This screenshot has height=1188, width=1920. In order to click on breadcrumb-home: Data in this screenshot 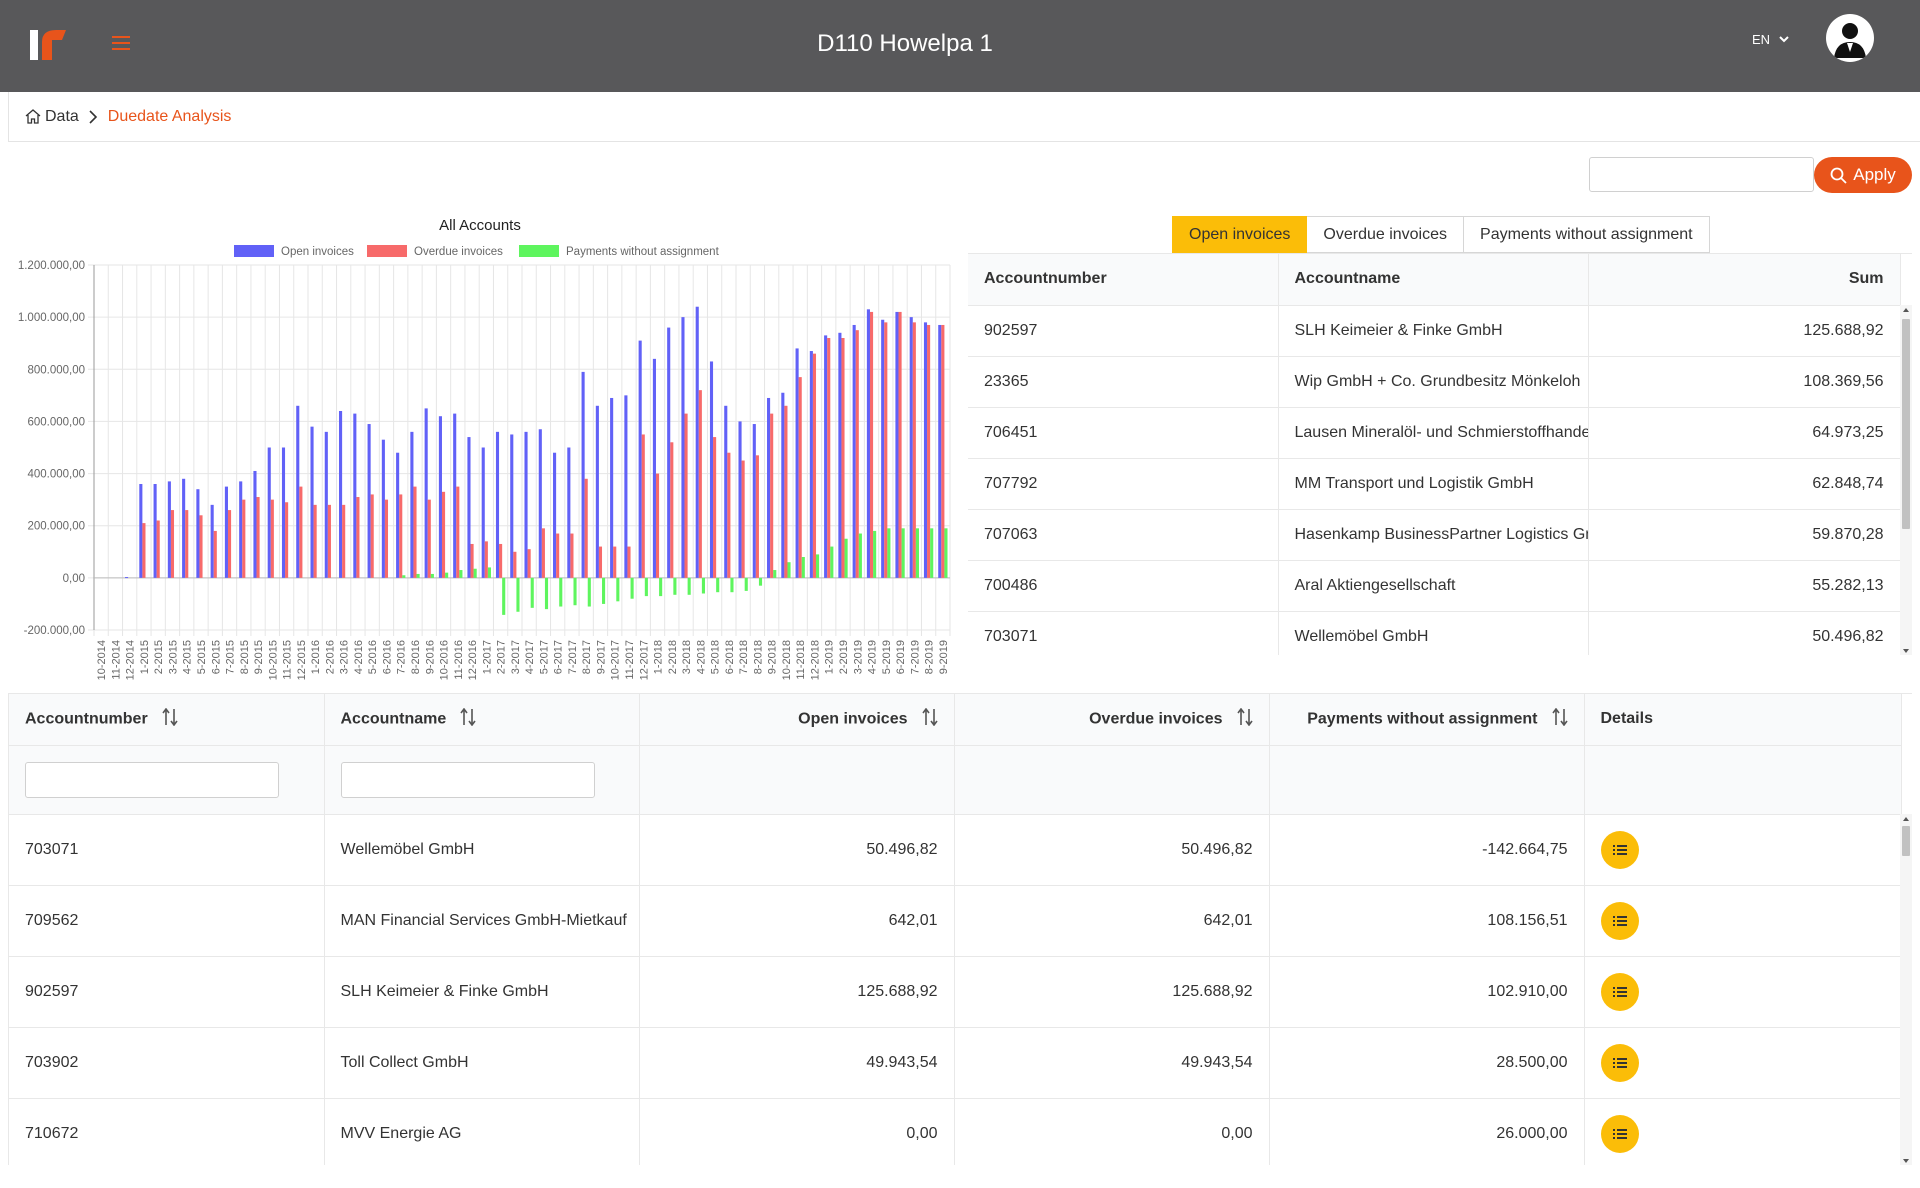, I will do `click(52, 117)`.